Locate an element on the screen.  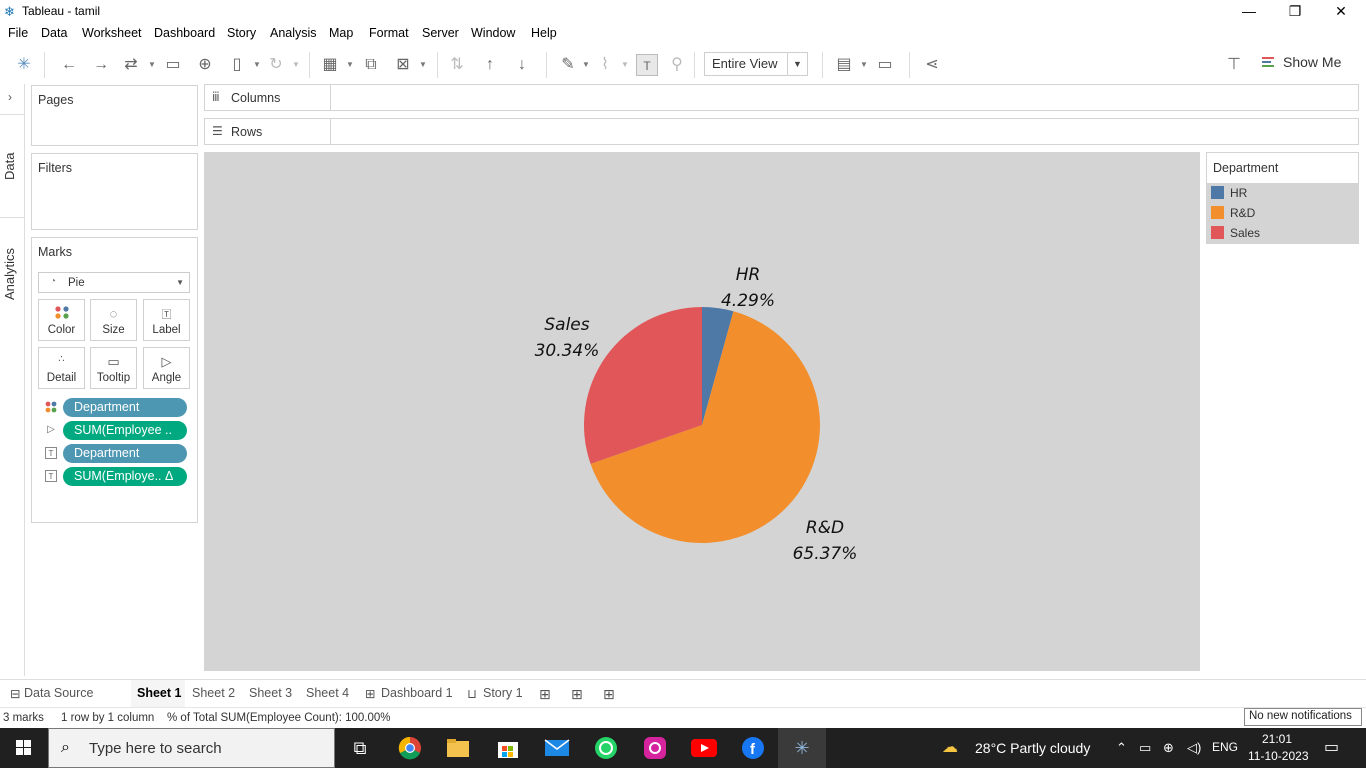
start-button is located at coordinates (24, 748).